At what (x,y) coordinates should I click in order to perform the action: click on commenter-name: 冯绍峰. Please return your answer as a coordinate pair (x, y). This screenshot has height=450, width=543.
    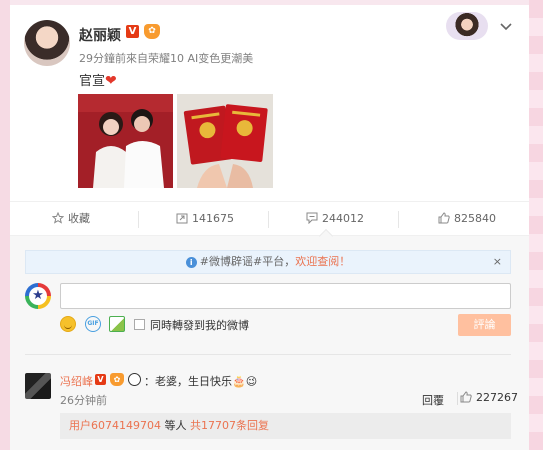
    Looking at the image, I should click on (76, 381).